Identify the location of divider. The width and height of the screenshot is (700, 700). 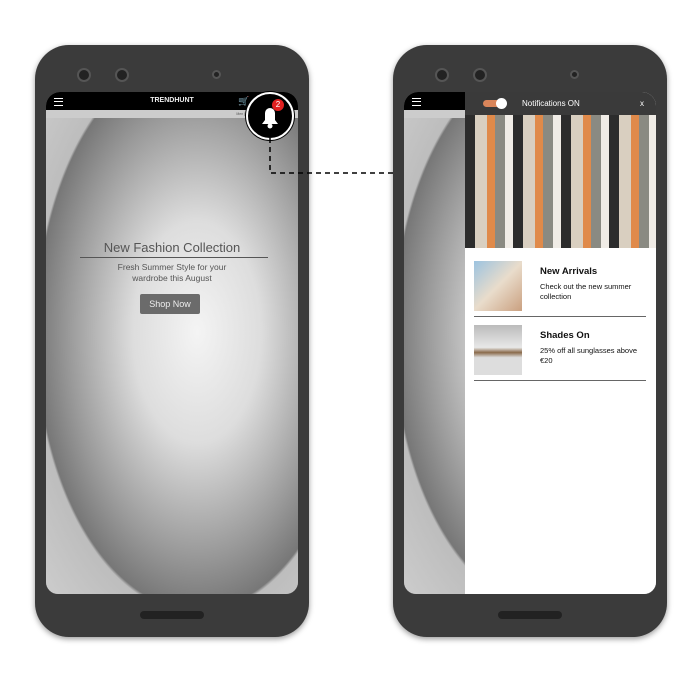
(174, 257).